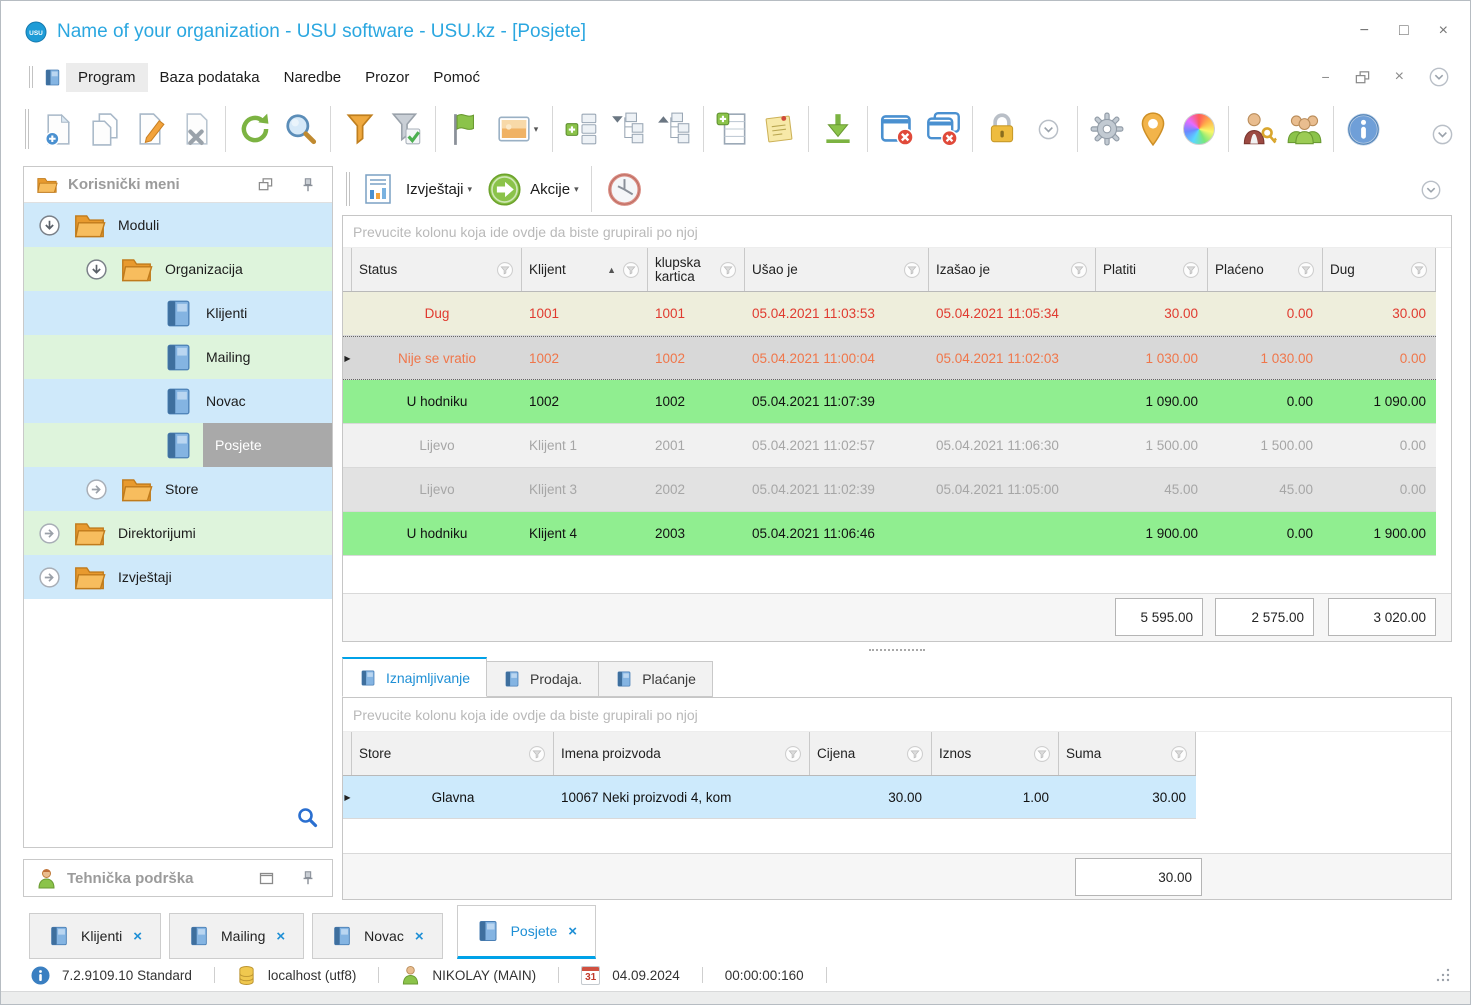 The image size is (1471, 1005). Describe the element at coordinates (415, 677) in the screenshot. I see `tab-iznajmljivanje: Iznajmljivanje` at that location.